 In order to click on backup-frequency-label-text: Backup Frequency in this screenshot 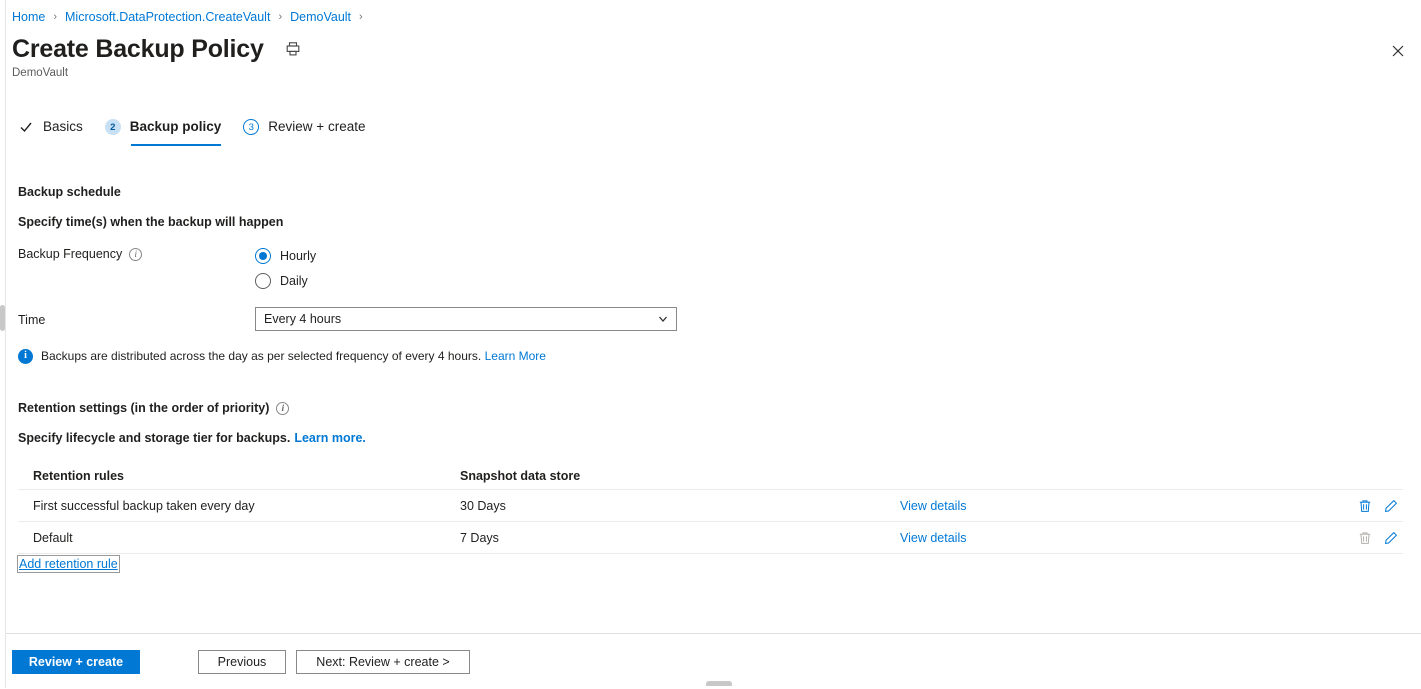, I will do `click(70, 254)`.